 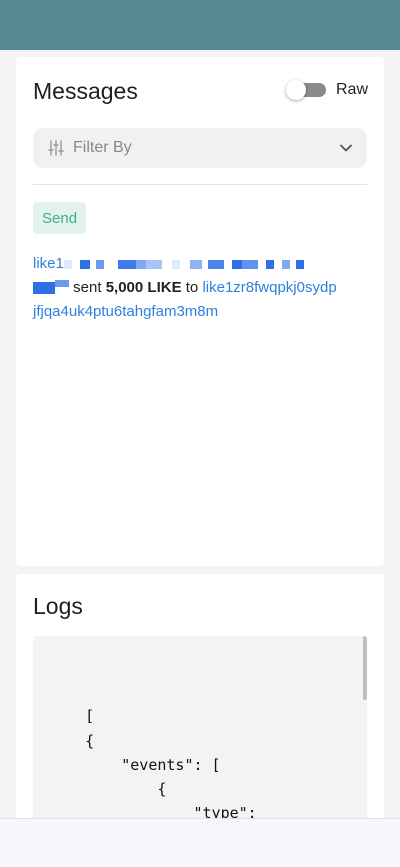 I want to click on scrollbar-thumb, so click(x=365, y=668).